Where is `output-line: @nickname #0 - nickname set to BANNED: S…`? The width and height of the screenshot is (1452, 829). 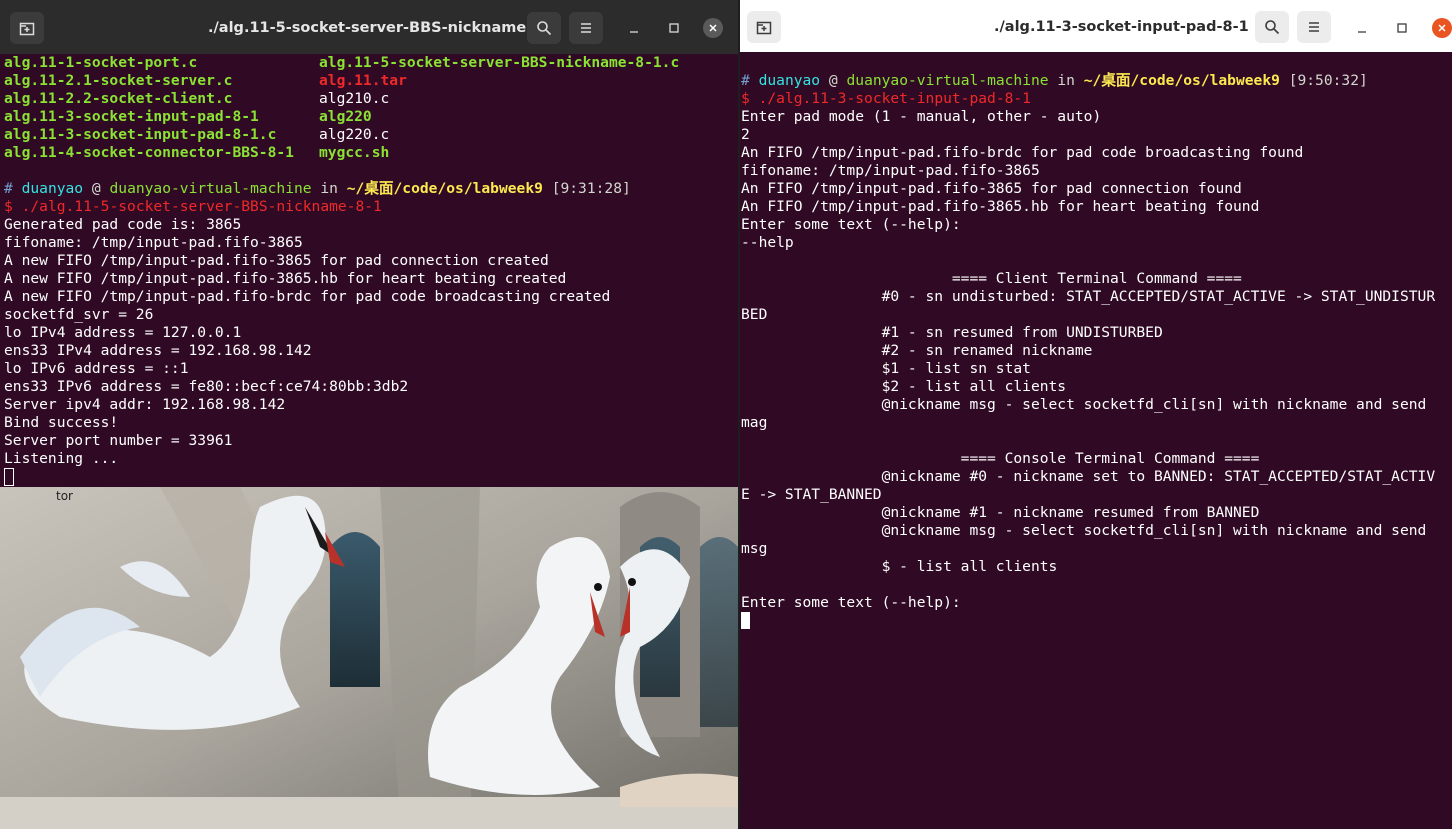 output-line: @nickname #0 - nickname set to BANNED: S… is located at coordinates (1088, 476).